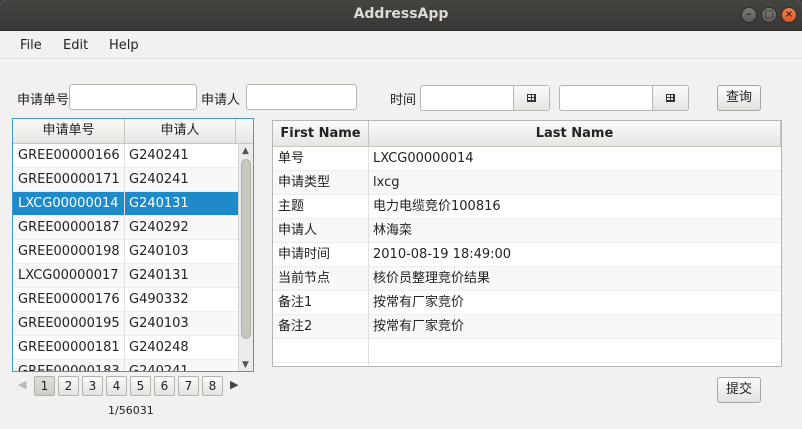  I want to click on scroll-up-icon: ▲, so click(245, 151).